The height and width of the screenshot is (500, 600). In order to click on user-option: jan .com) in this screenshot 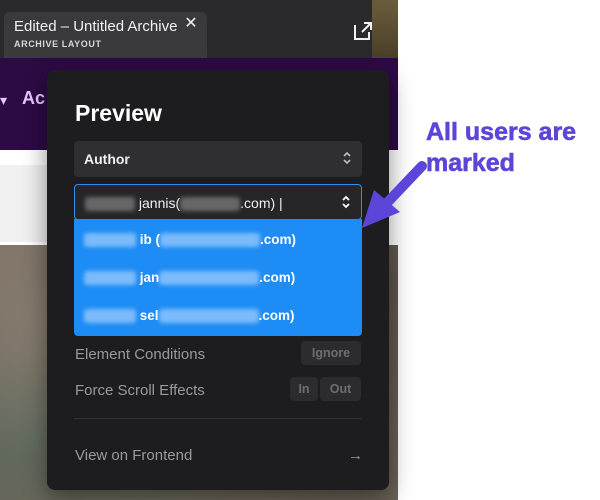, I will do `click(218, 278)`.